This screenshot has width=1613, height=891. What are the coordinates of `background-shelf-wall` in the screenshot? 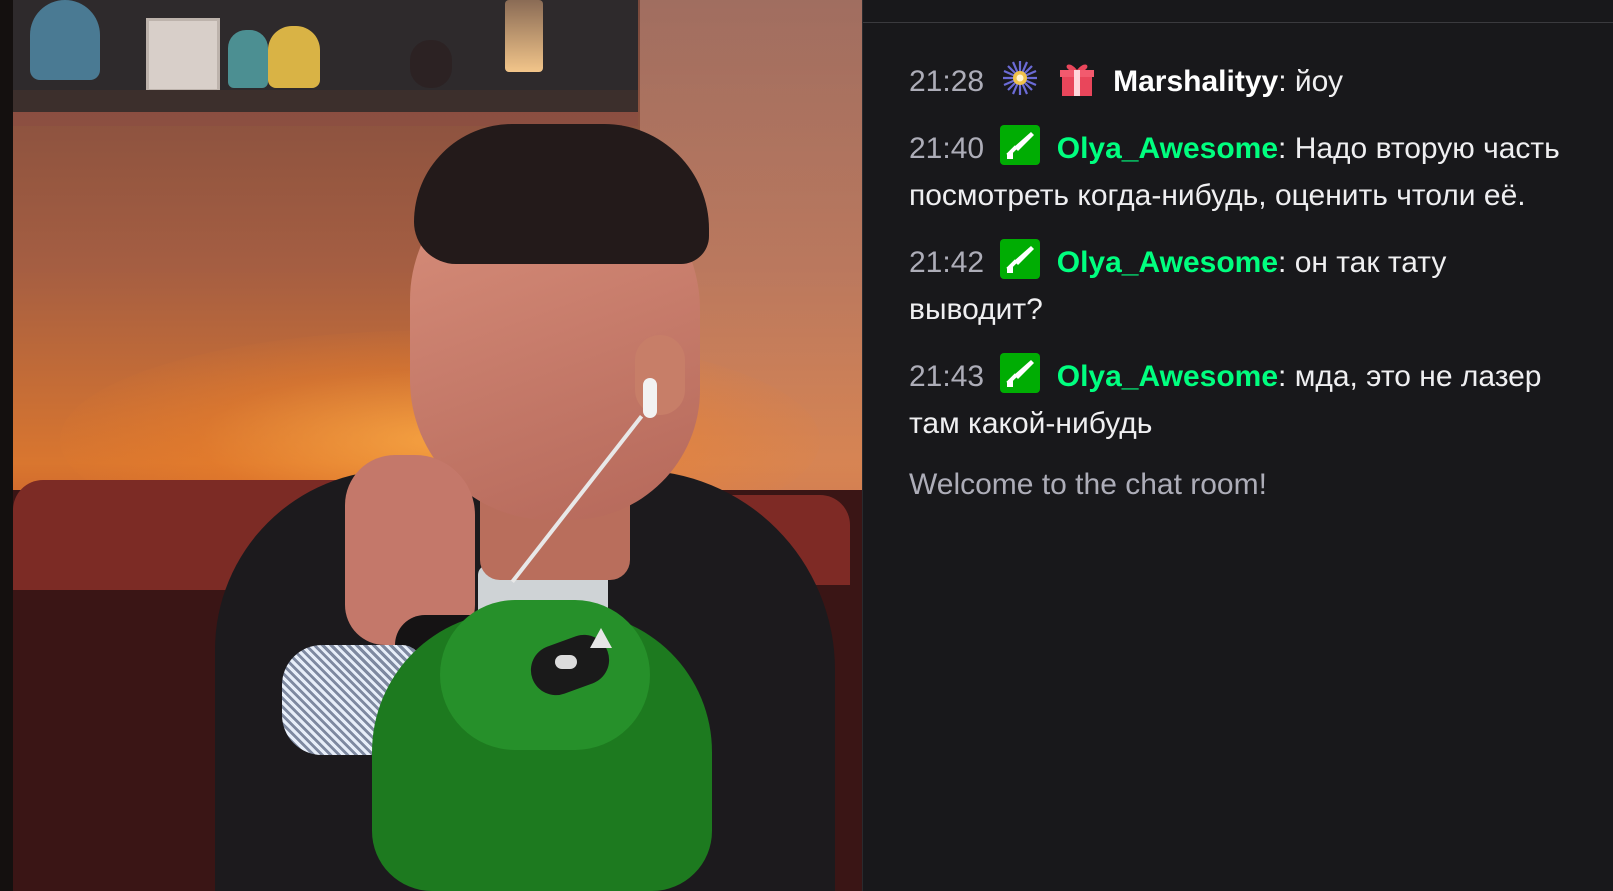 It's located at (325, 49).